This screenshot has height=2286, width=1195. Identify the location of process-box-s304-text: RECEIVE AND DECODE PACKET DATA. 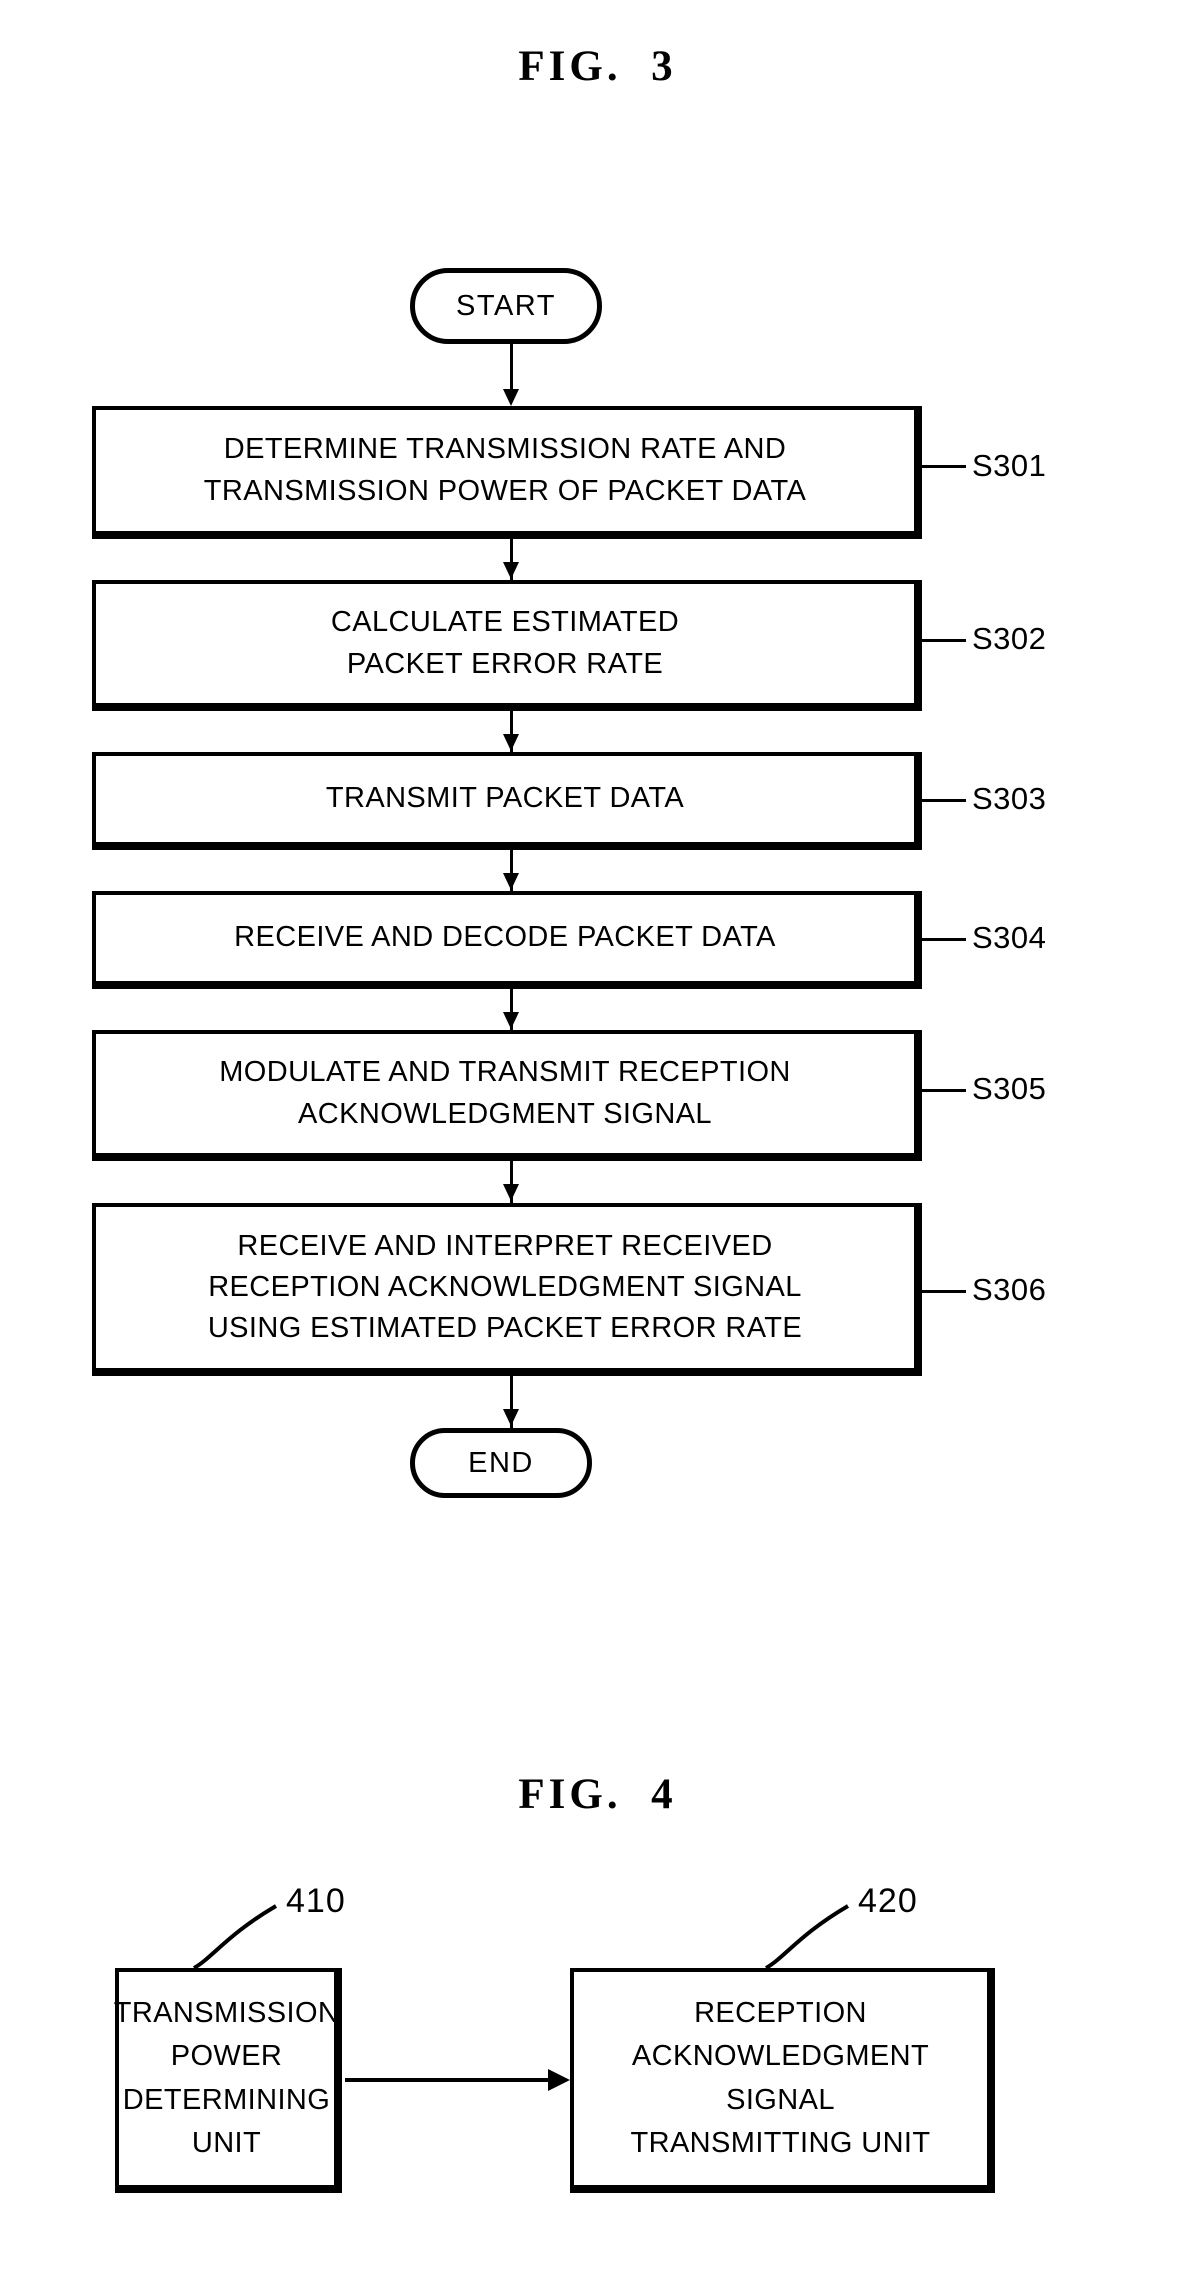
(505, 937).